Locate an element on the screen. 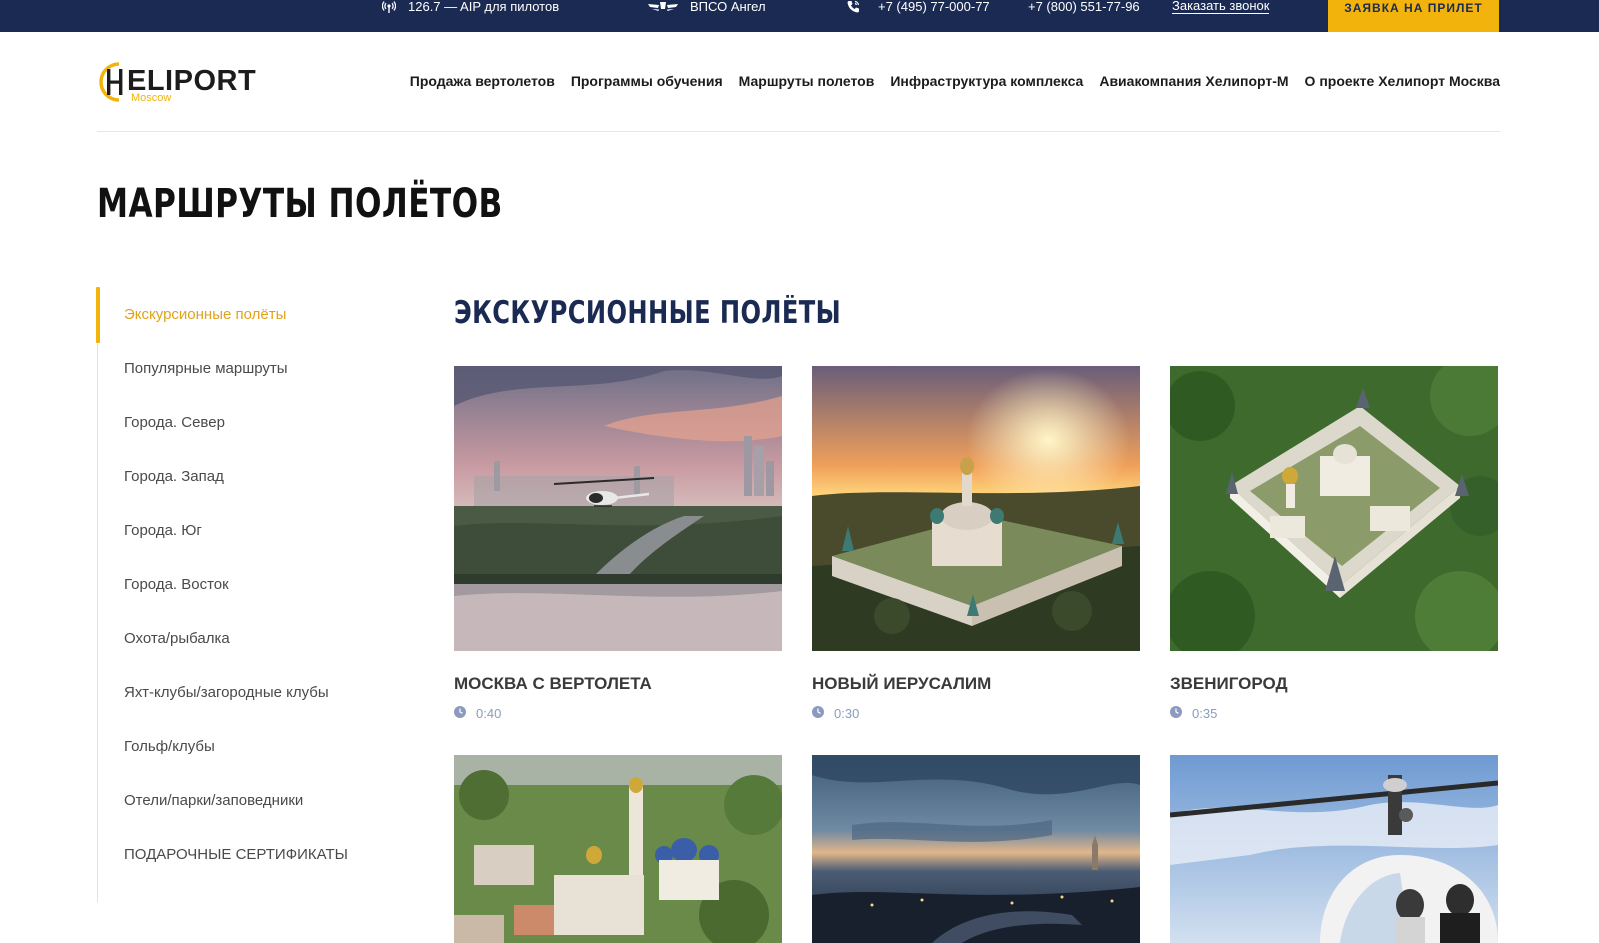  callback-label: Заказать звонок is located at coordinates (1221, 6).